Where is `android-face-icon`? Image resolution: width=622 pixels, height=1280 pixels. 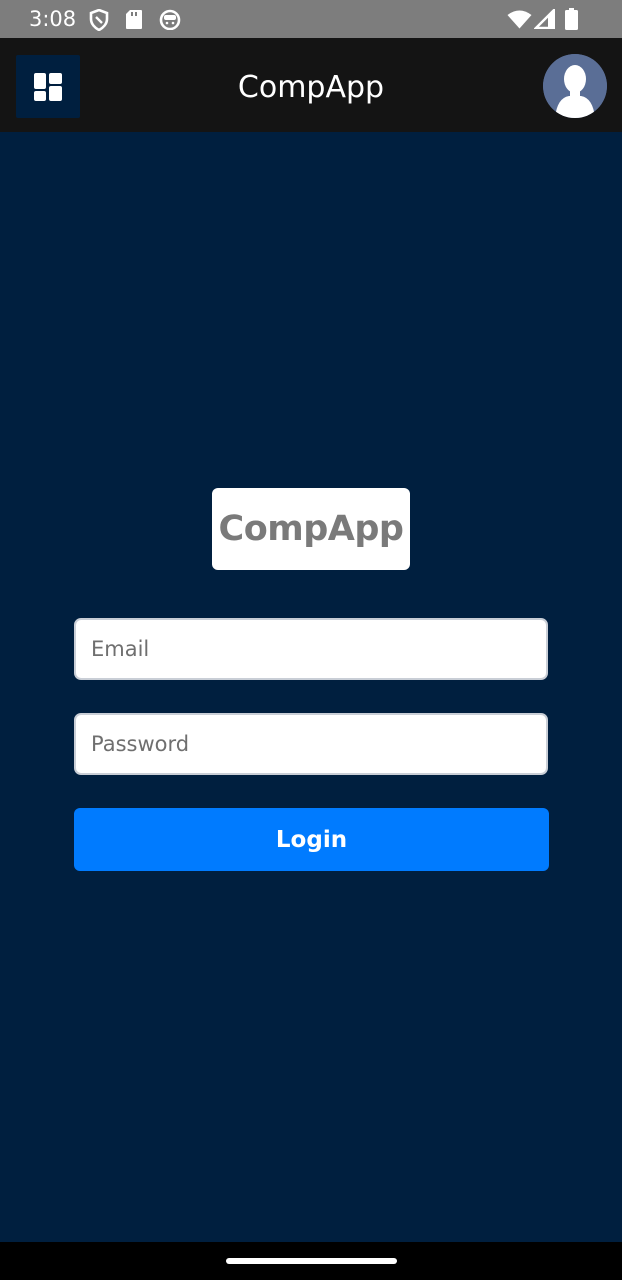
android-face-icon is located at coordinates (170, 22).